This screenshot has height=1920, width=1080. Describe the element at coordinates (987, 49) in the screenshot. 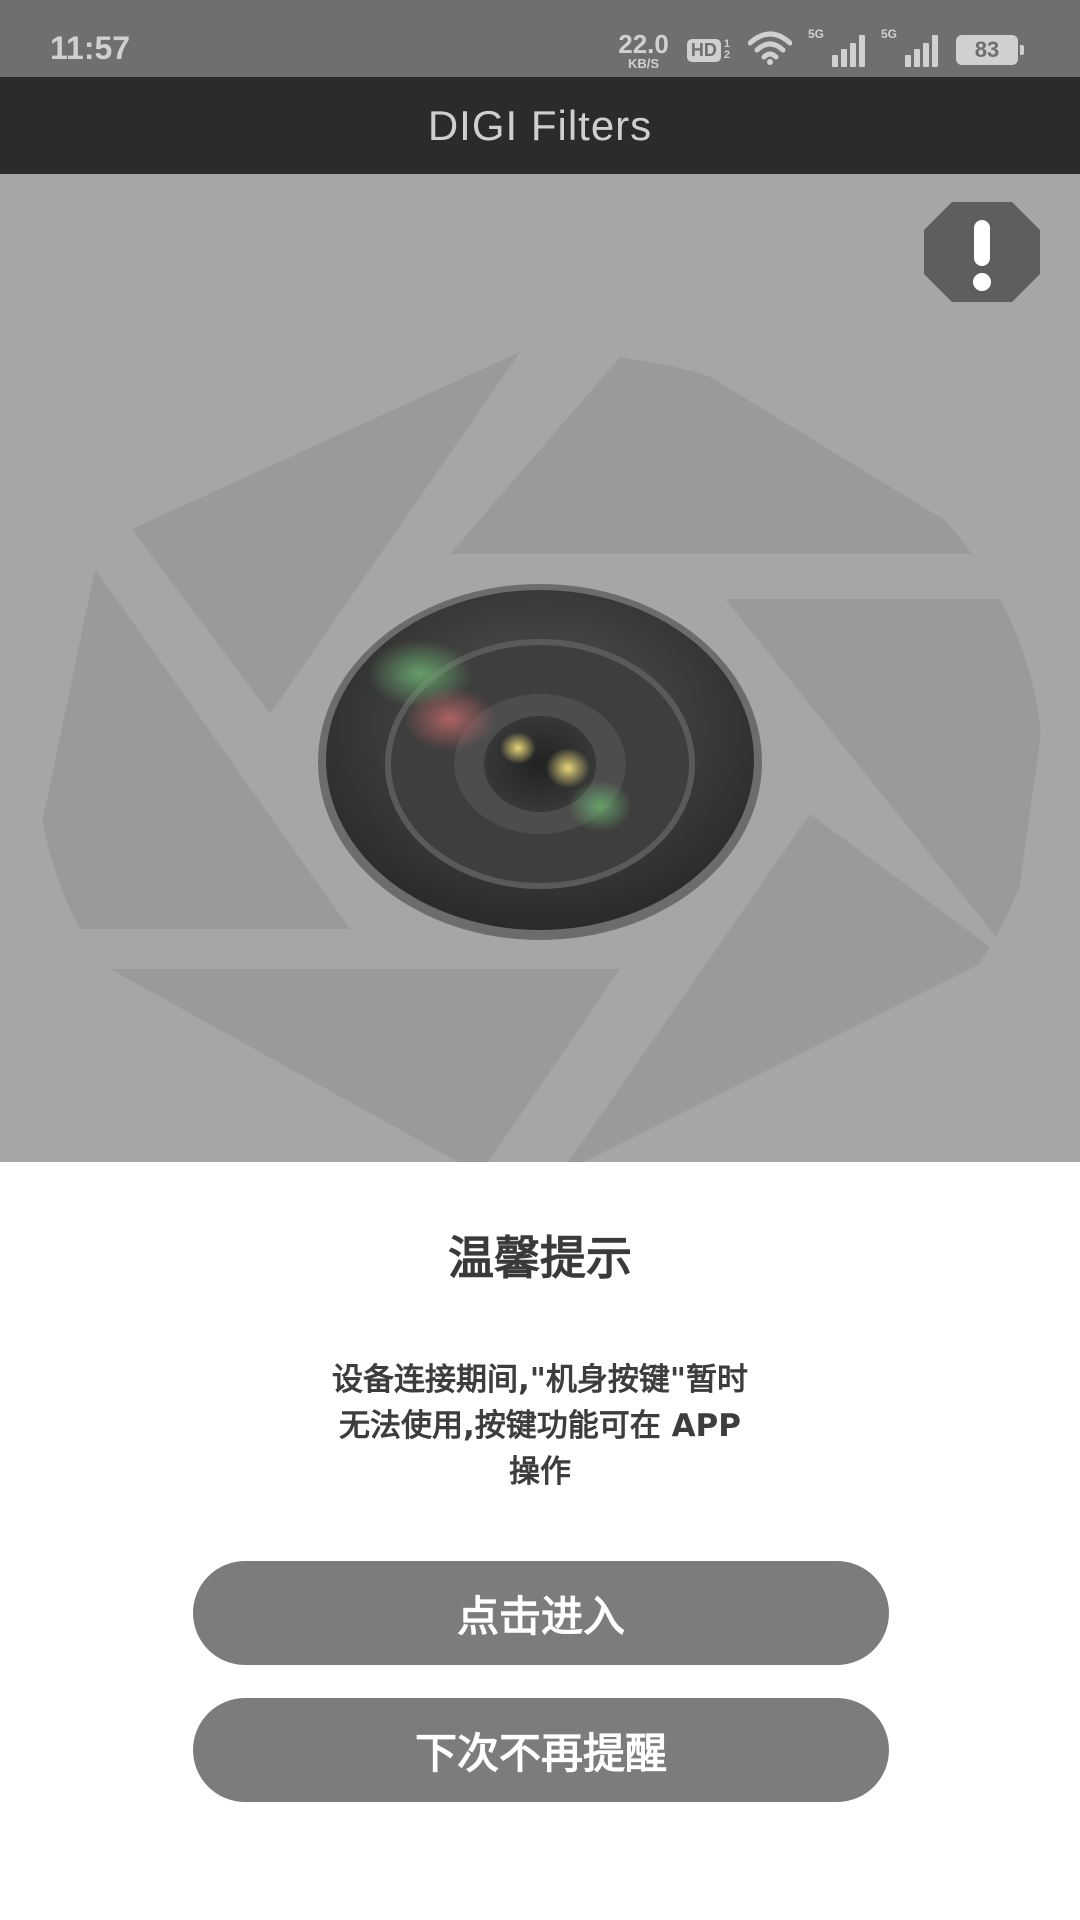

I see `battery-level: 83` at that location.